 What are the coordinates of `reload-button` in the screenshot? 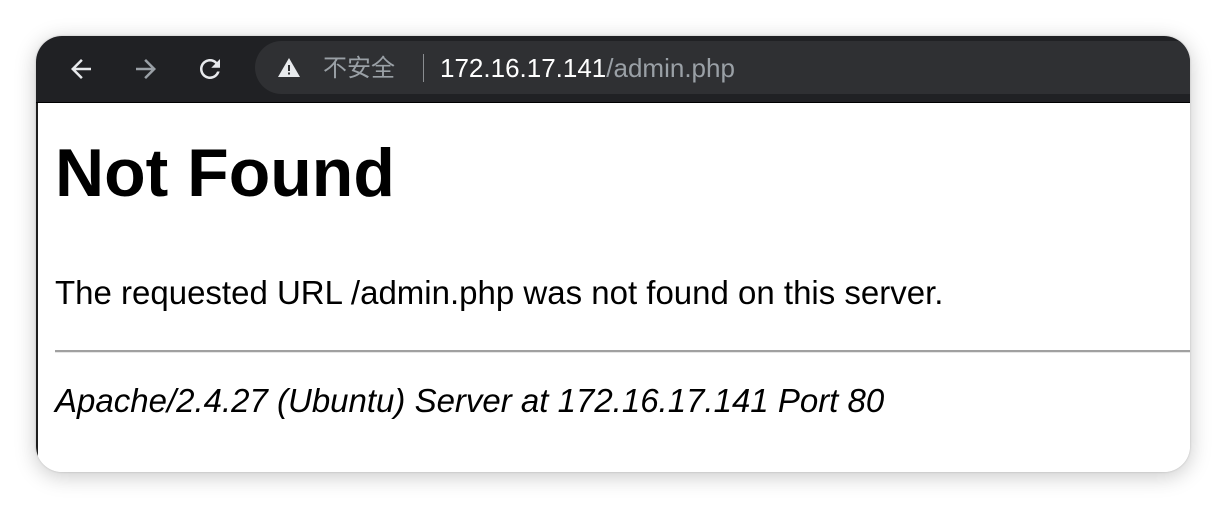 It's located at (210, 69).